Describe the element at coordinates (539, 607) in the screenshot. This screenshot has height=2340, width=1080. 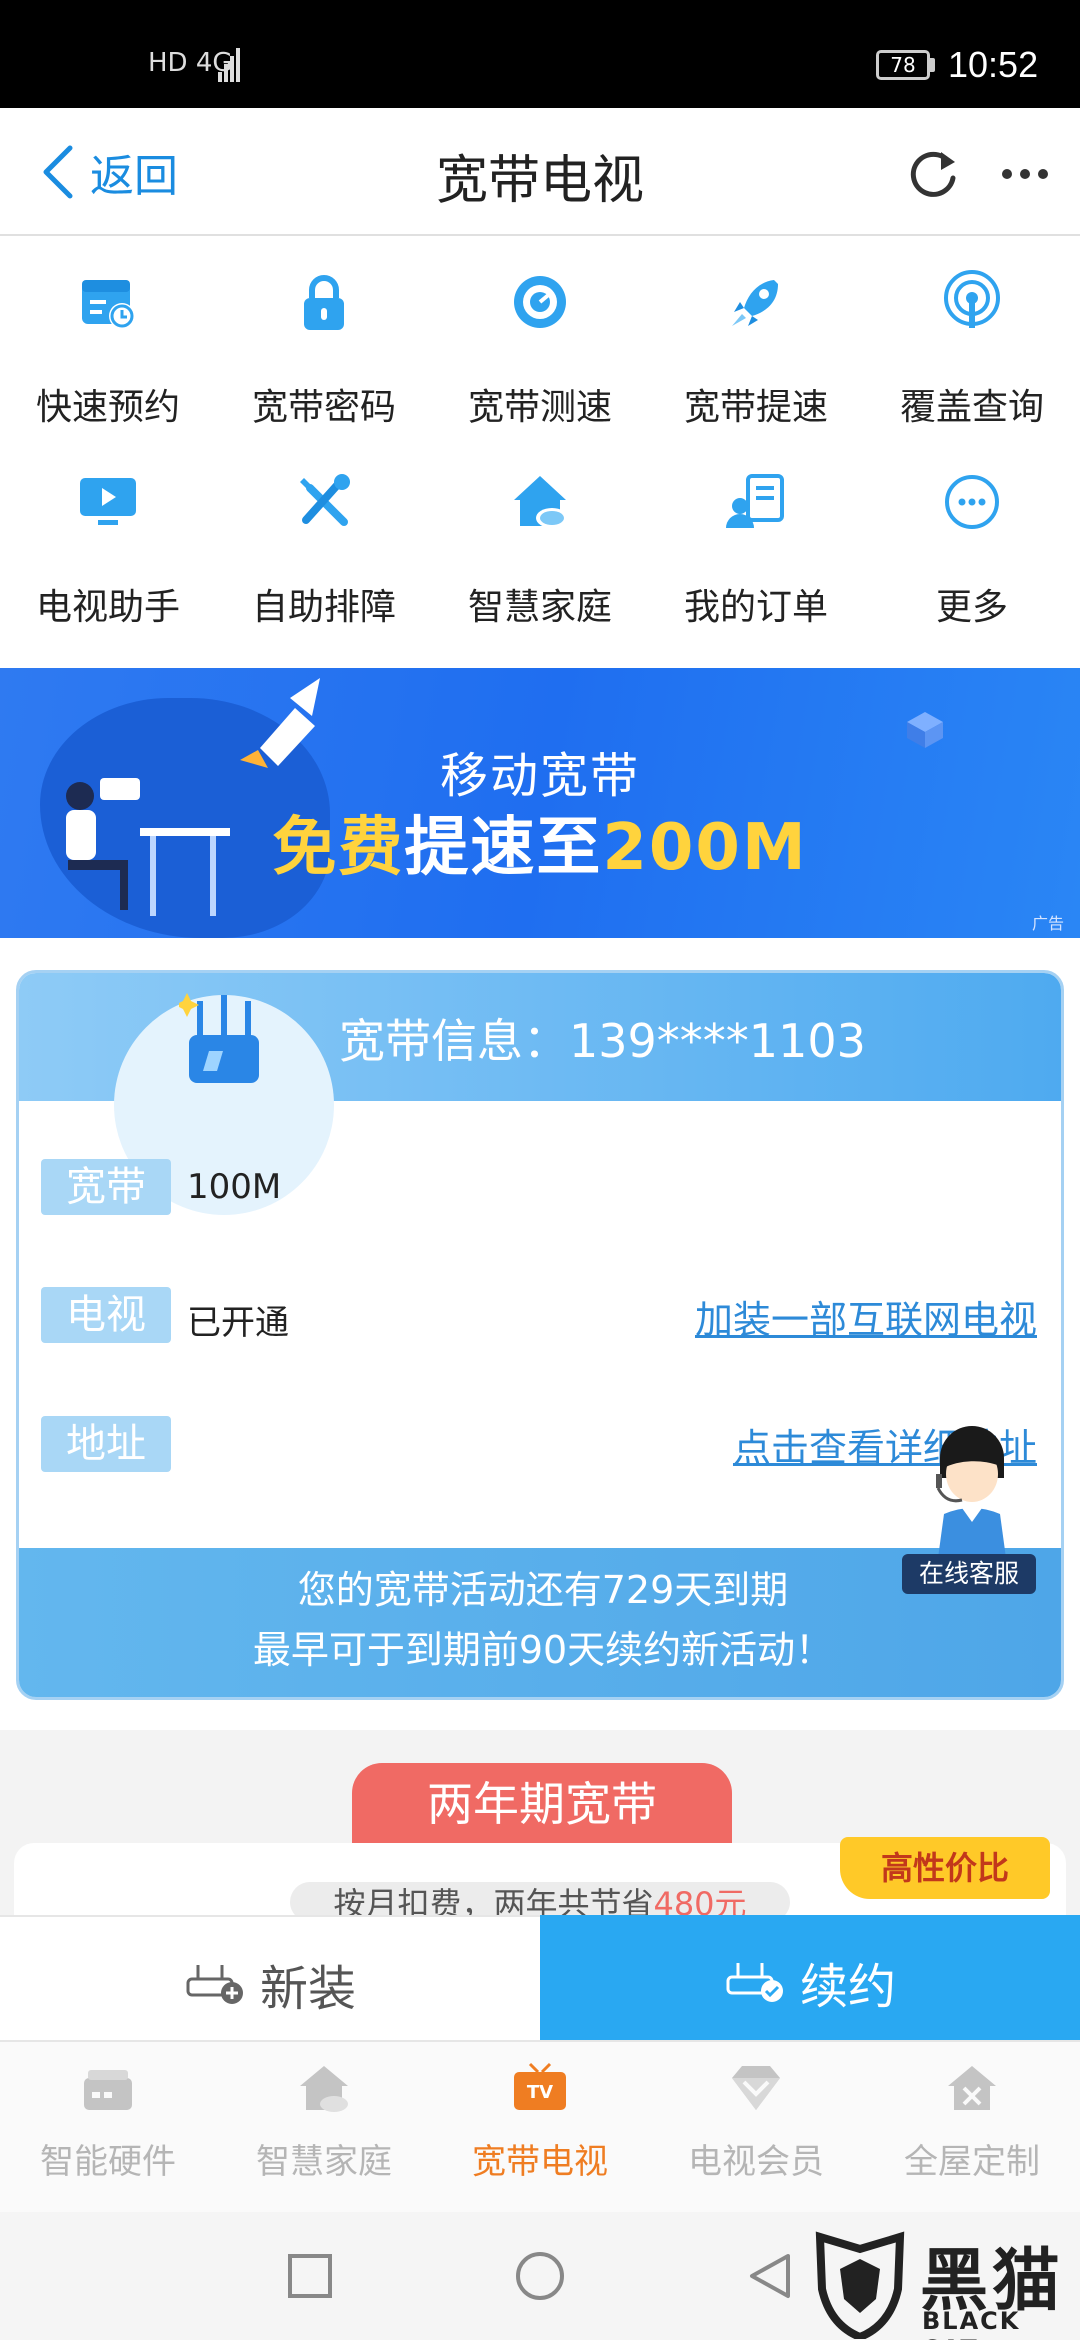
I see `grid-label: 智慧家庭` at that location.